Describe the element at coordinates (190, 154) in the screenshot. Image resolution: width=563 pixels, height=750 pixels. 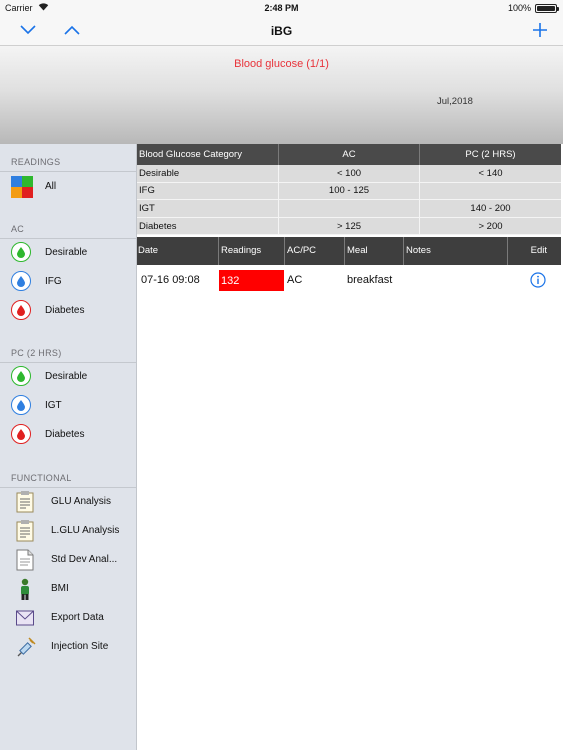
I see `column-header: Blood Glucose Category` at that location.